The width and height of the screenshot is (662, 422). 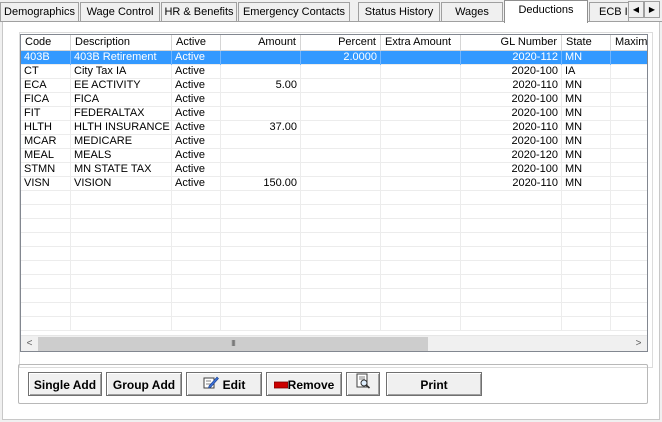 What do you see at coordinates (421, 43) in the screenshot?
I see `header-extra-amount: Extra Amount` at bounding box center [421, 43].